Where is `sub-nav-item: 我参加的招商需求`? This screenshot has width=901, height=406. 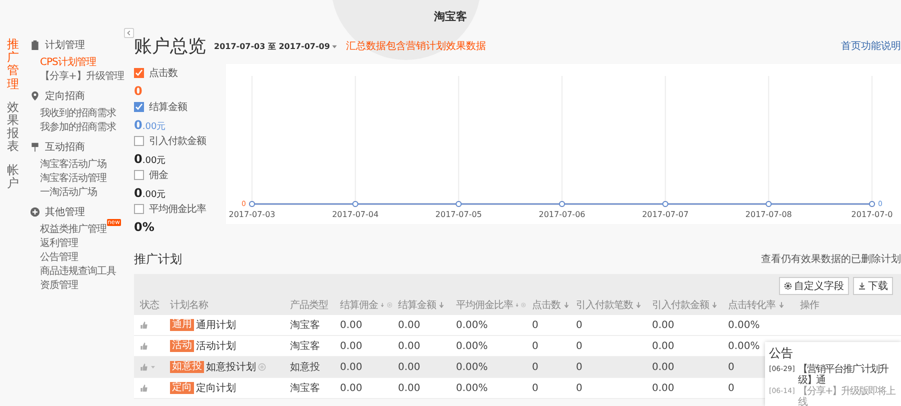
sub-nav-item: 我参加的招商需求 is located at coordinates (78, 127).